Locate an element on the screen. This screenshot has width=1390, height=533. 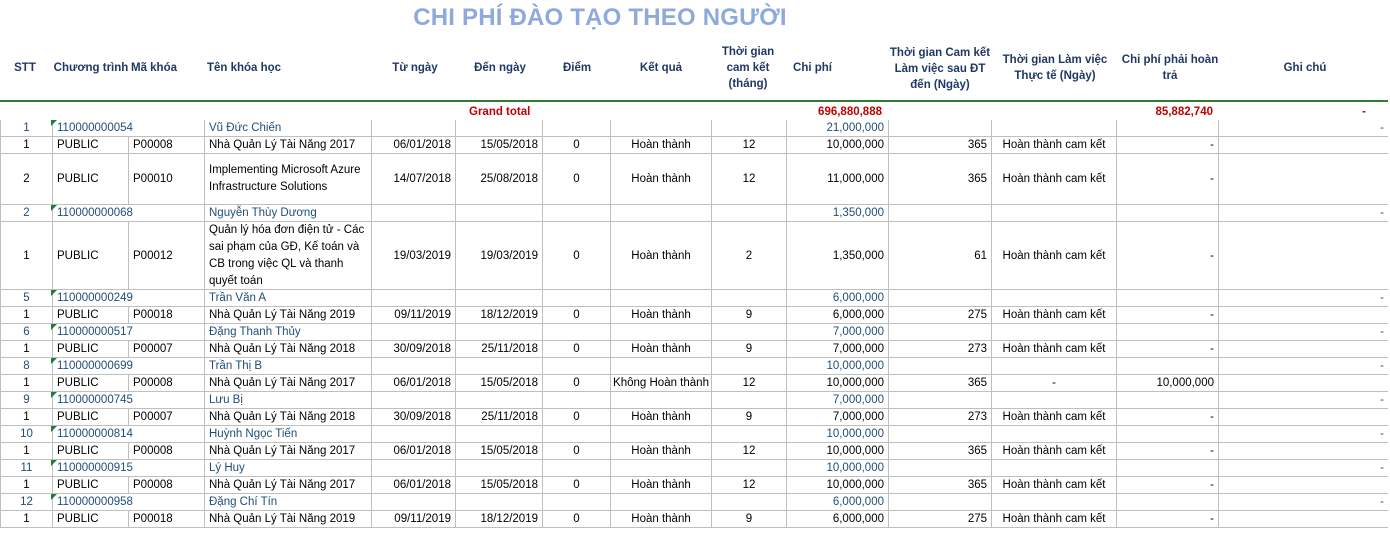
header-chi-phi: Chi phí is located at coordinates (812, 68).